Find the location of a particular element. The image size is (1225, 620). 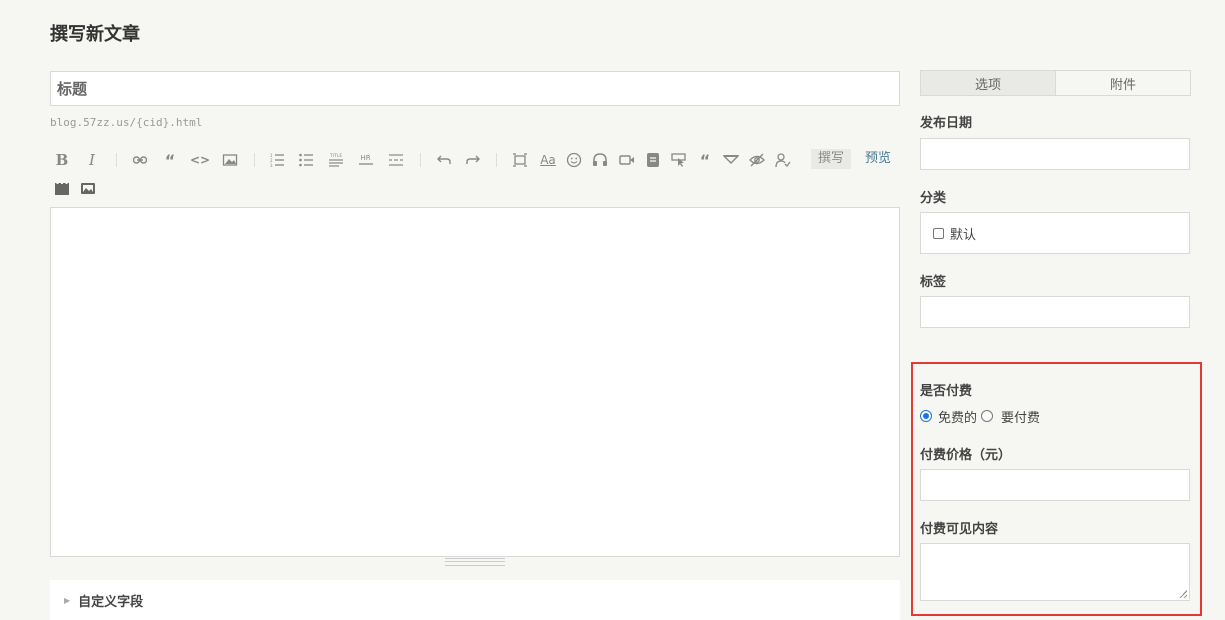

svg-text: HR is located at coordinates (366, 158).